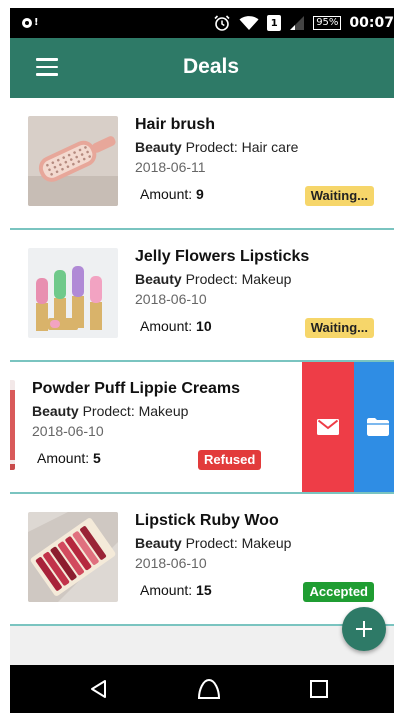 Image resolution: width=394 pixels, height=713 pixels. What do you see at coordinates (30, 23) in the screenshot?
I see `notification-icon: !` at bounding box center [30, 23].